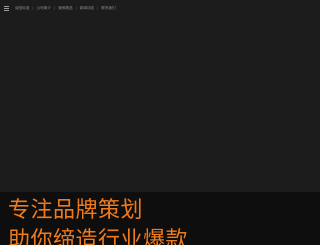 This screenshot has height=245, width=320. Describe the element at coordinates (87, 8) in the screenshot. I see `nav-item-news: 新闻动态` at that location.